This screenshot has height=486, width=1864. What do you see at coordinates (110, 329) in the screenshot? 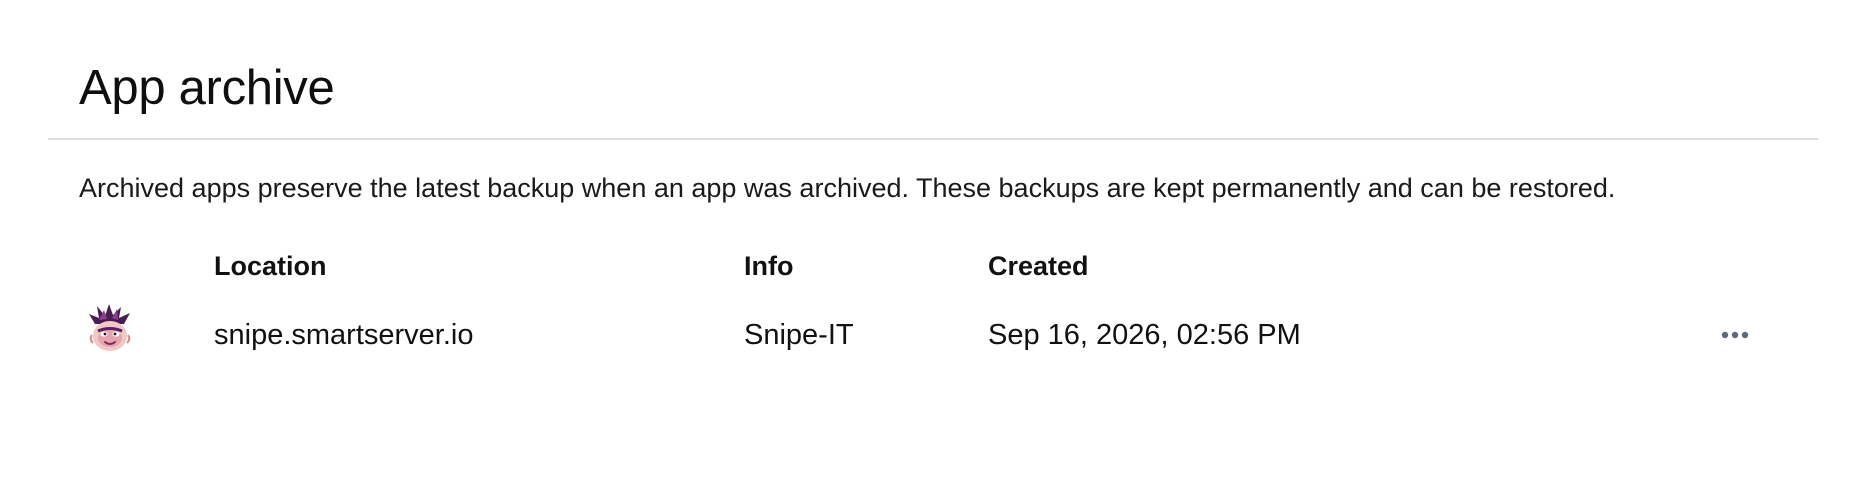
I see `snipe-it-app-icon` at bounding box center [110, 329].